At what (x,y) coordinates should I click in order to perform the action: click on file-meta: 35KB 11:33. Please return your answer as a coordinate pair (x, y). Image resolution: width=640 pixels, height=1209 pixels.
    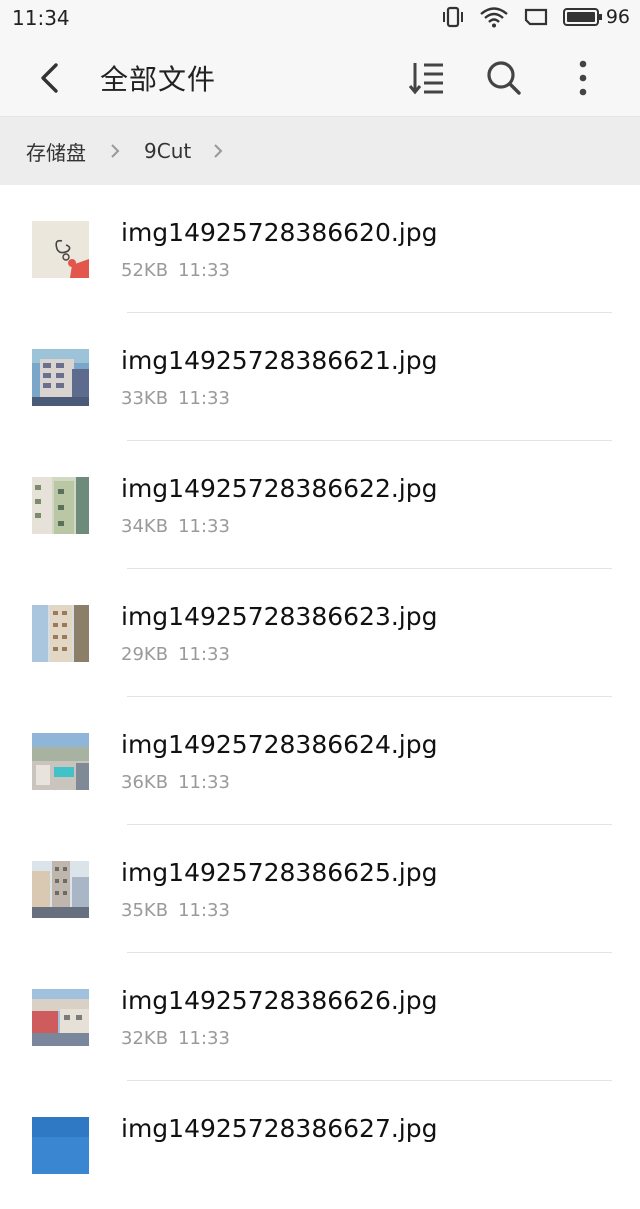
    Looking at the image, I should click on (175, 910).